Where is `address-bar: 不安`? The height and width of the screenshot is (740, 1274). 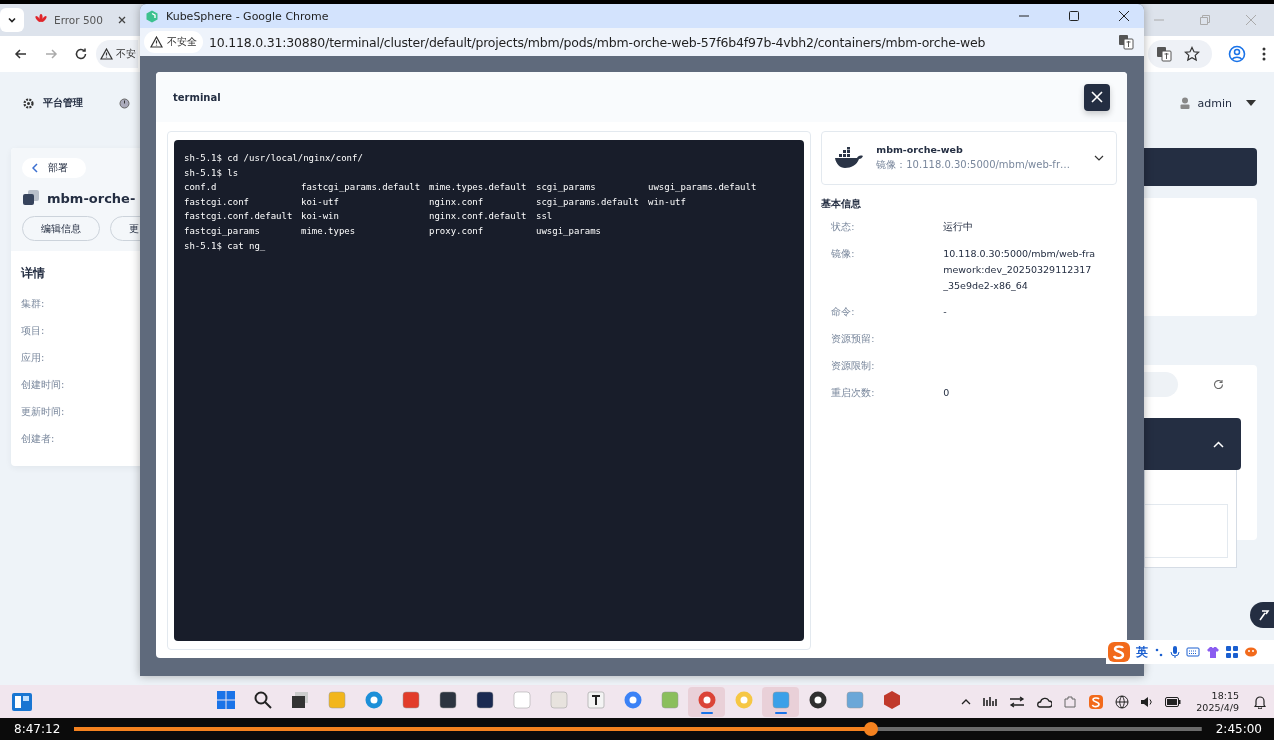
address-bar: 不安 is located at coordinates (117, 54).